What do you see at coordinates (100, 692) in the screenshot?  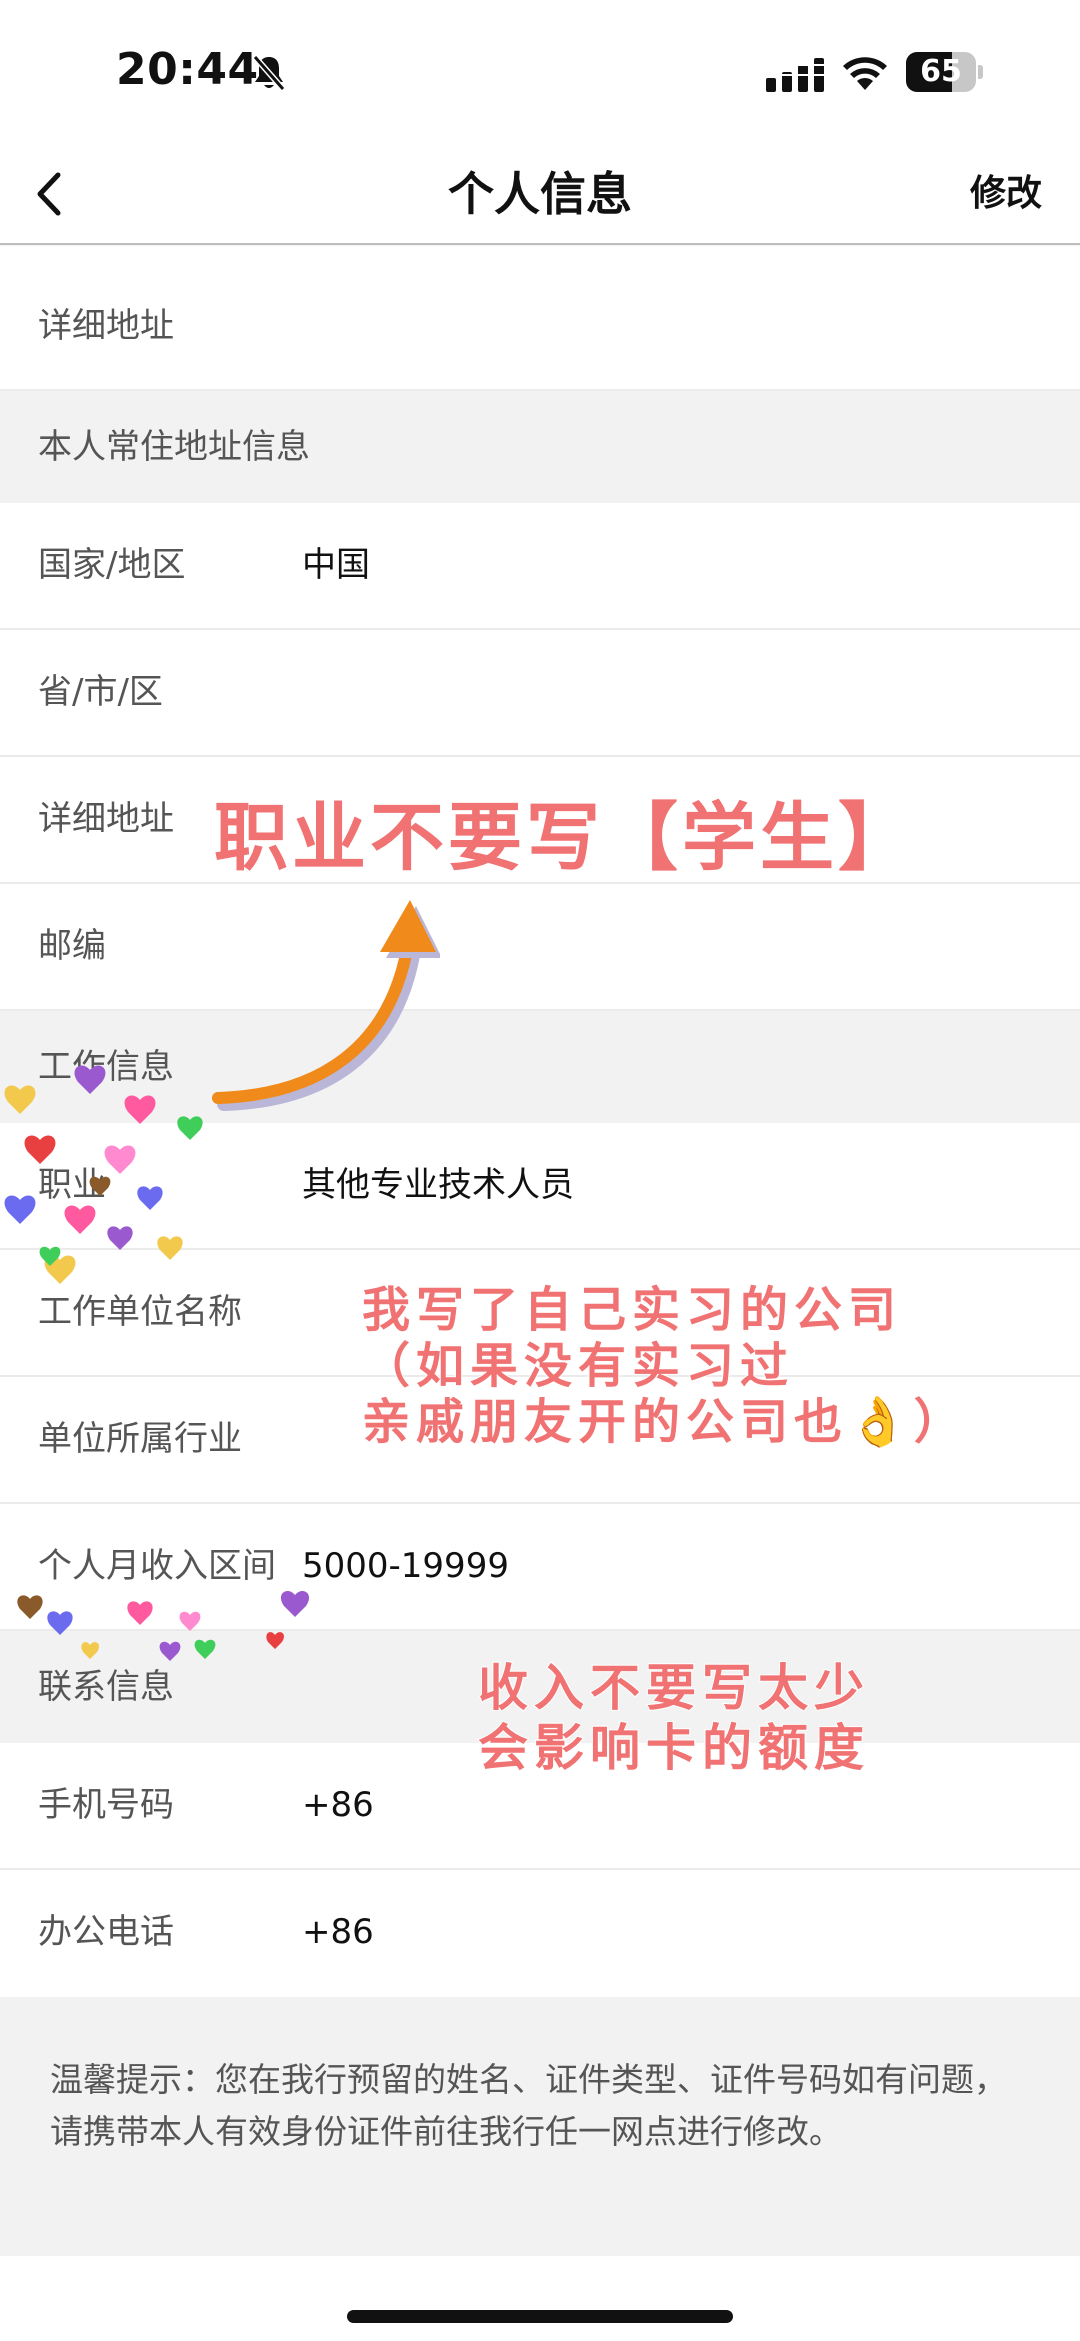 I see `row-label: 省/市/区` at bounding box center [100, 692].